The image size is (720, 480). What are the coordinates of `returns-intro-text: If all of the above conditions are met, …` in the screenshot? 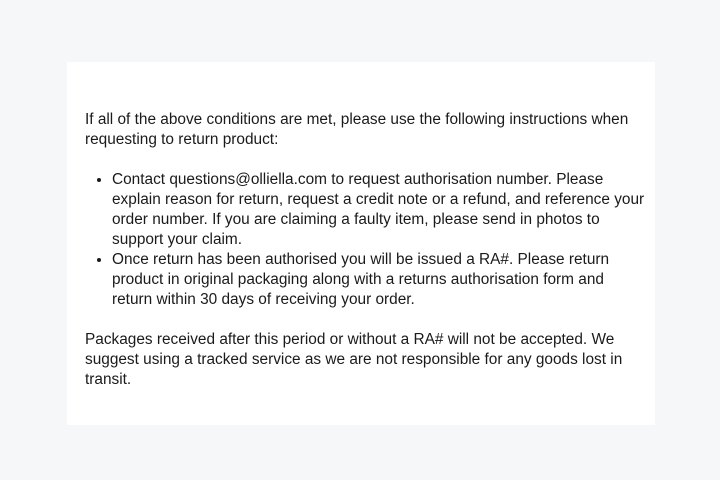 It's located at (357, 129).